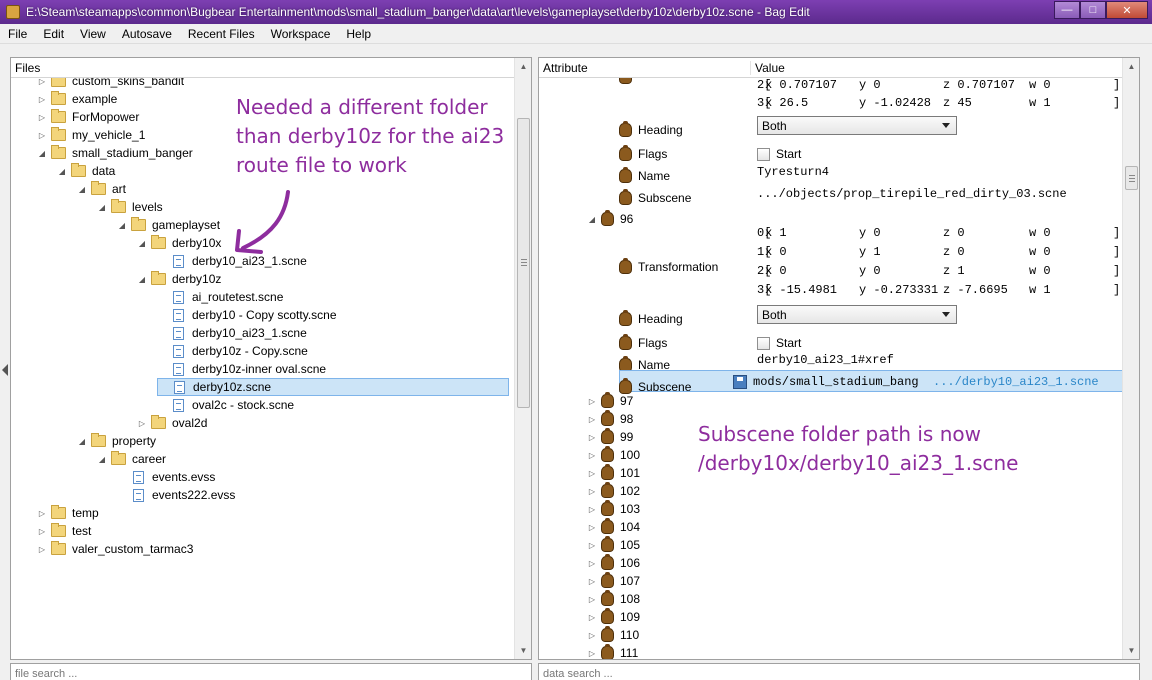 The width and height of the screenshot is (1152, 680). What do you see at coordinates (613, 563) in the screenshot?
I see `node-row: ▷ 106` at bounding box center [613, 563].